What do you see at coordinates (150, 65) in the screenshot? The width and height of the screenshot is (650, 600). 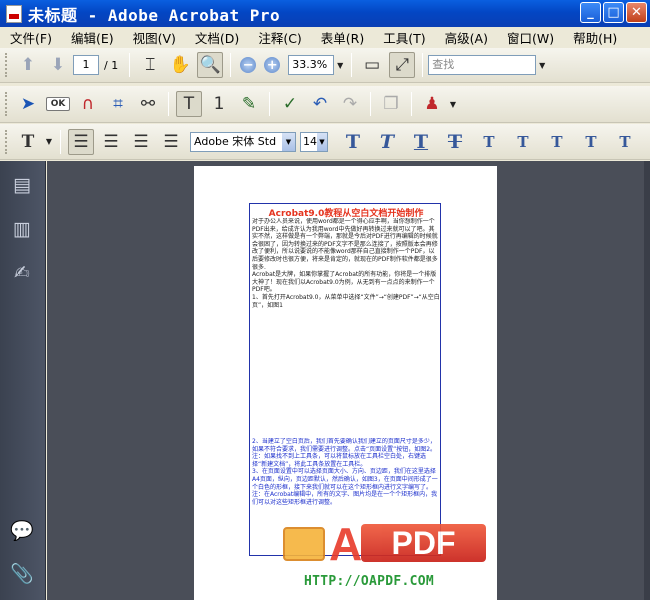 I see `select-tool-icon: ⌶` at bounding box center [150, 65].